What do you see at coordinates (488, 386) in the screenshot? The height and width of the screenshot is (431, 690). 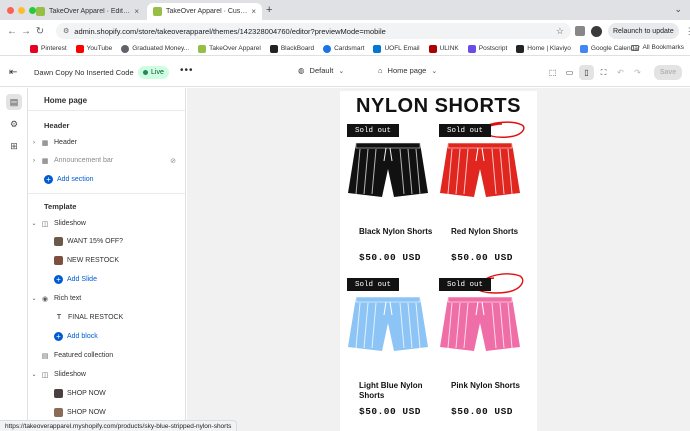 I see `product-name: Pink Nylon Shorts` at bounding box center [488, 386].